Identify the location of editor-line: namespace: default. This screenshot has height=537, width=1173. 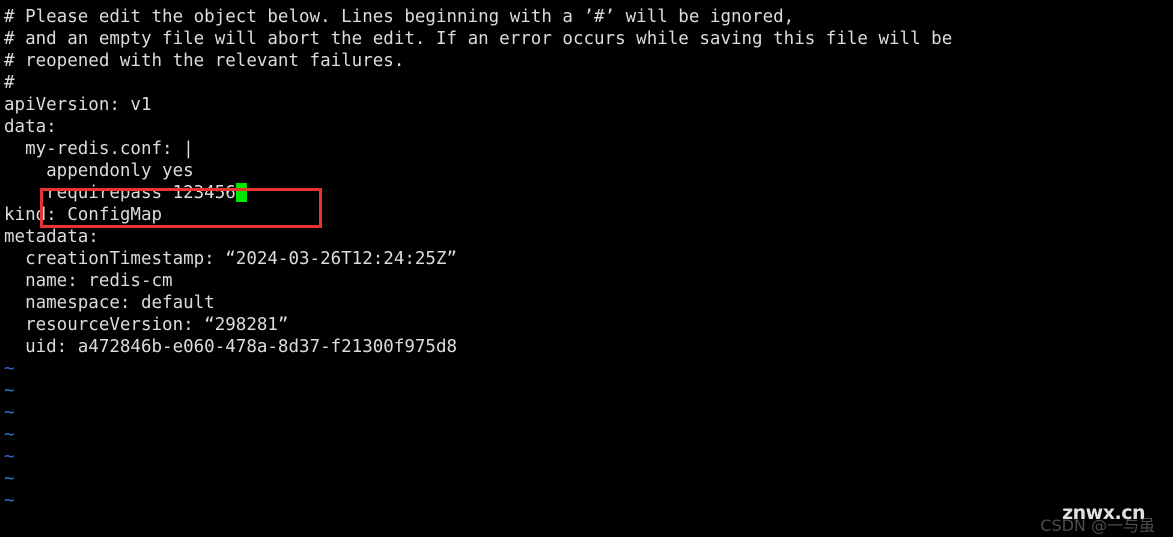
(109, 303).